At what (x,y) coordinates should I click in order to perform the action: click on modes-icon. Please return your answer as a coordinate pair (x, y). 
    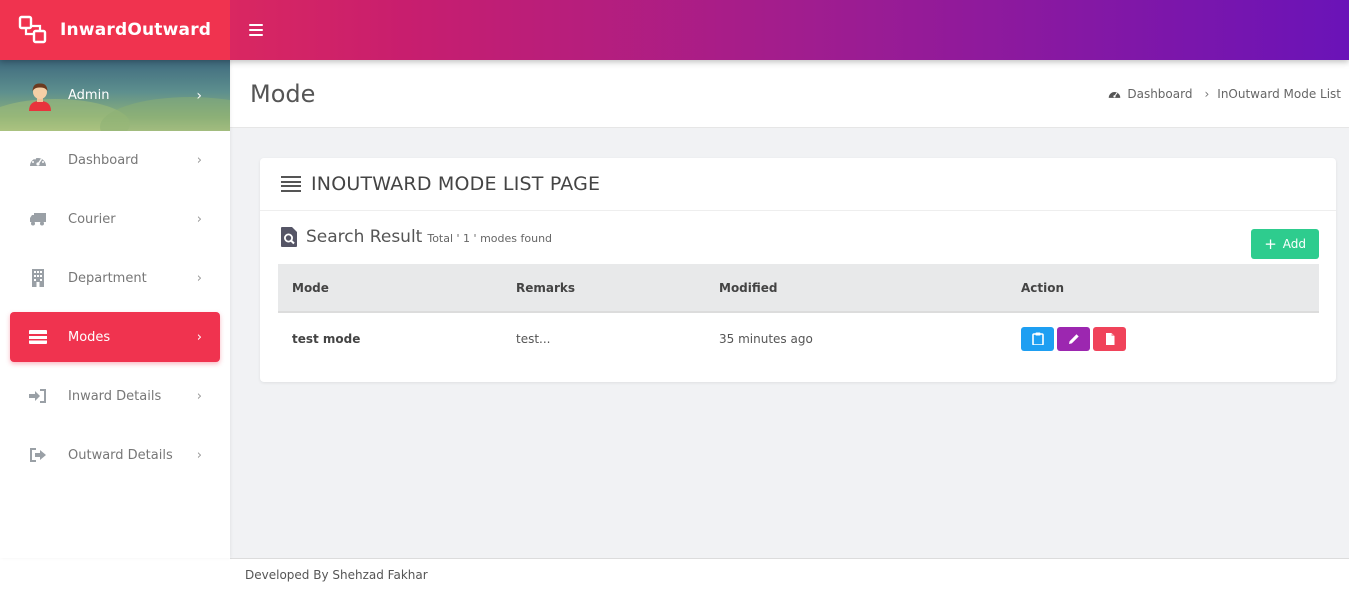
    Looking at the image, I should click on (38, 337).